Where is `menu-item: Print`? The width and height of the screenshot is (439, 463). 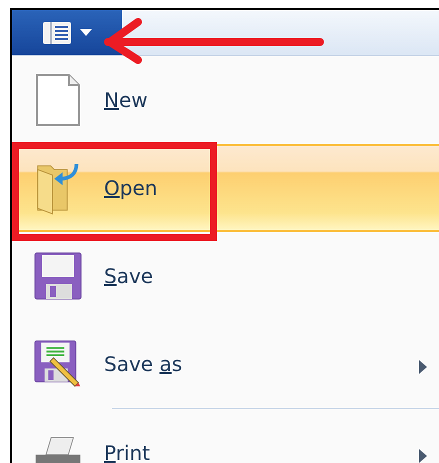
menu-item: Print is located at coordinates (225, 436).